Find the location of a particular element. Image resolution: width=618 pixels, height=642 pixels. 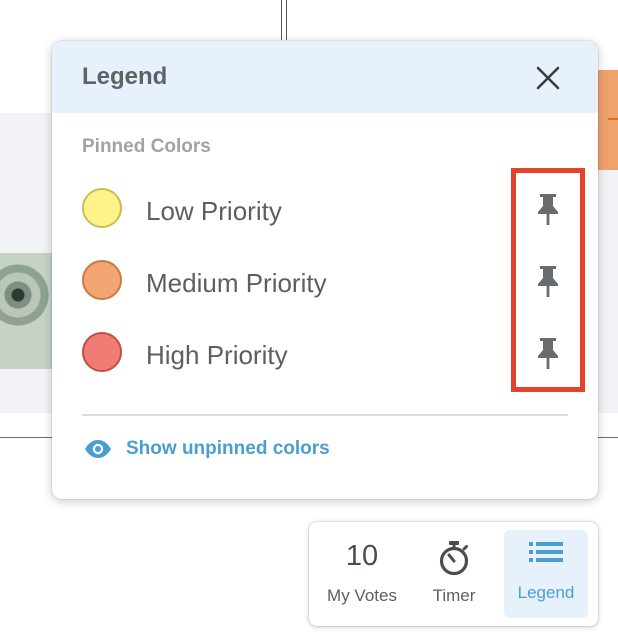

legend-item-label: Low Priority is located at coordinates (214, 211).